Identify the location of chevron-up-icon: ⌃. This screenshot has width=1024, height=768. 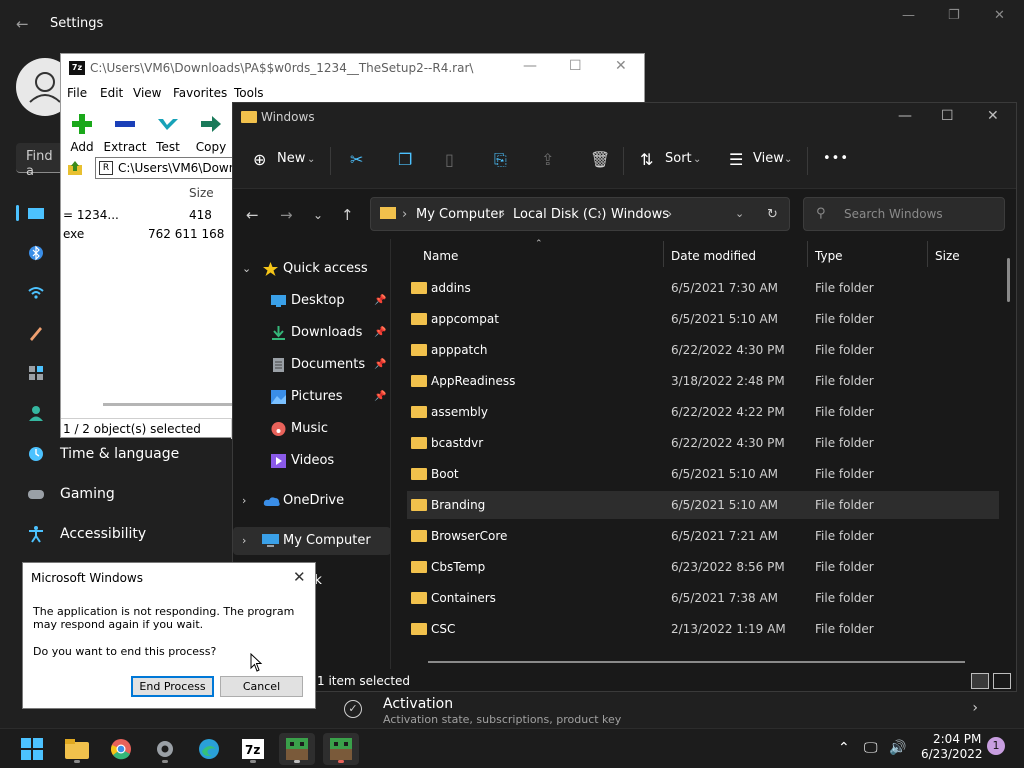
(844, 748).